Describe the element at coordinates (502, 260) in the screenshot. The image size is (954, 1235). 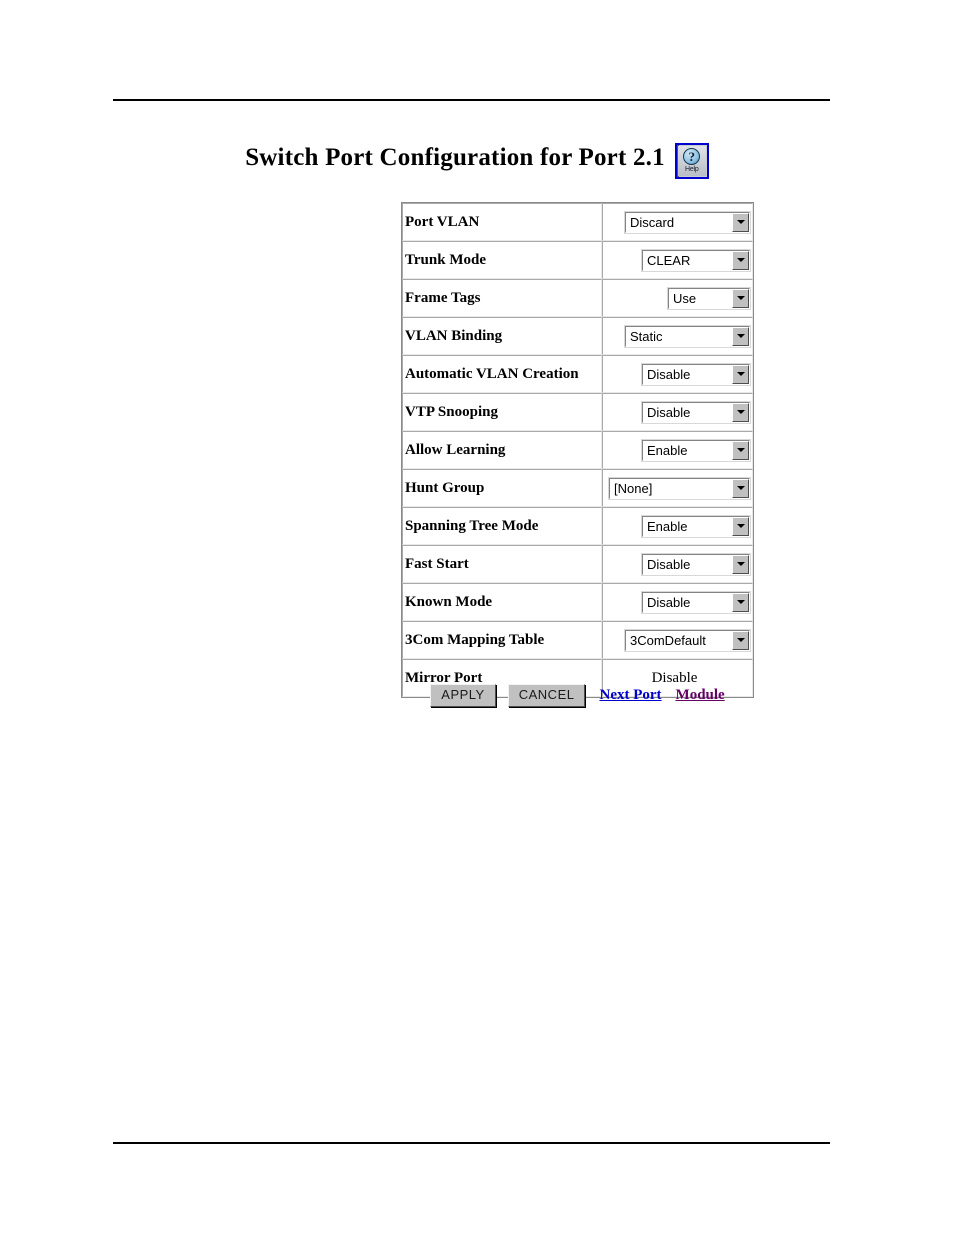
I see `setting-label: Trunk Mode` at that location.